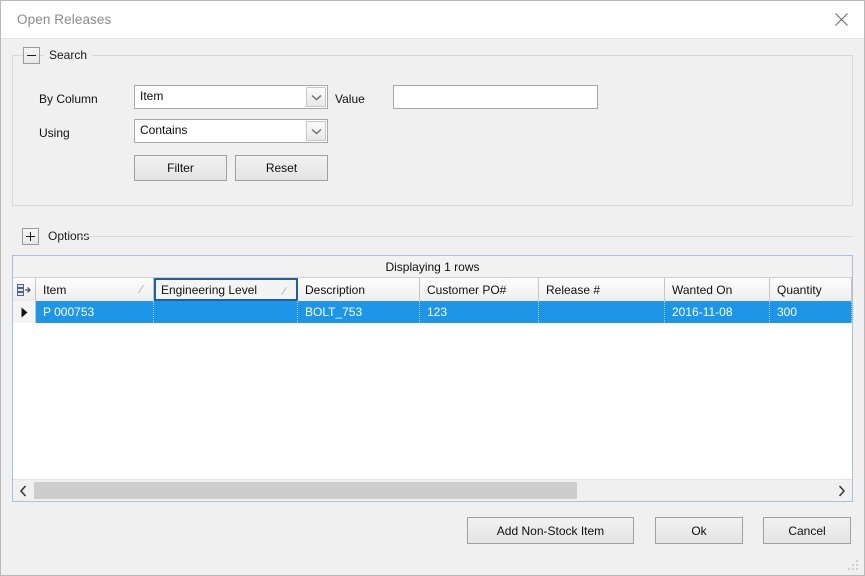 The image size is (865, 576). I want to click on window-title: Open Releases, so click(64, 19).